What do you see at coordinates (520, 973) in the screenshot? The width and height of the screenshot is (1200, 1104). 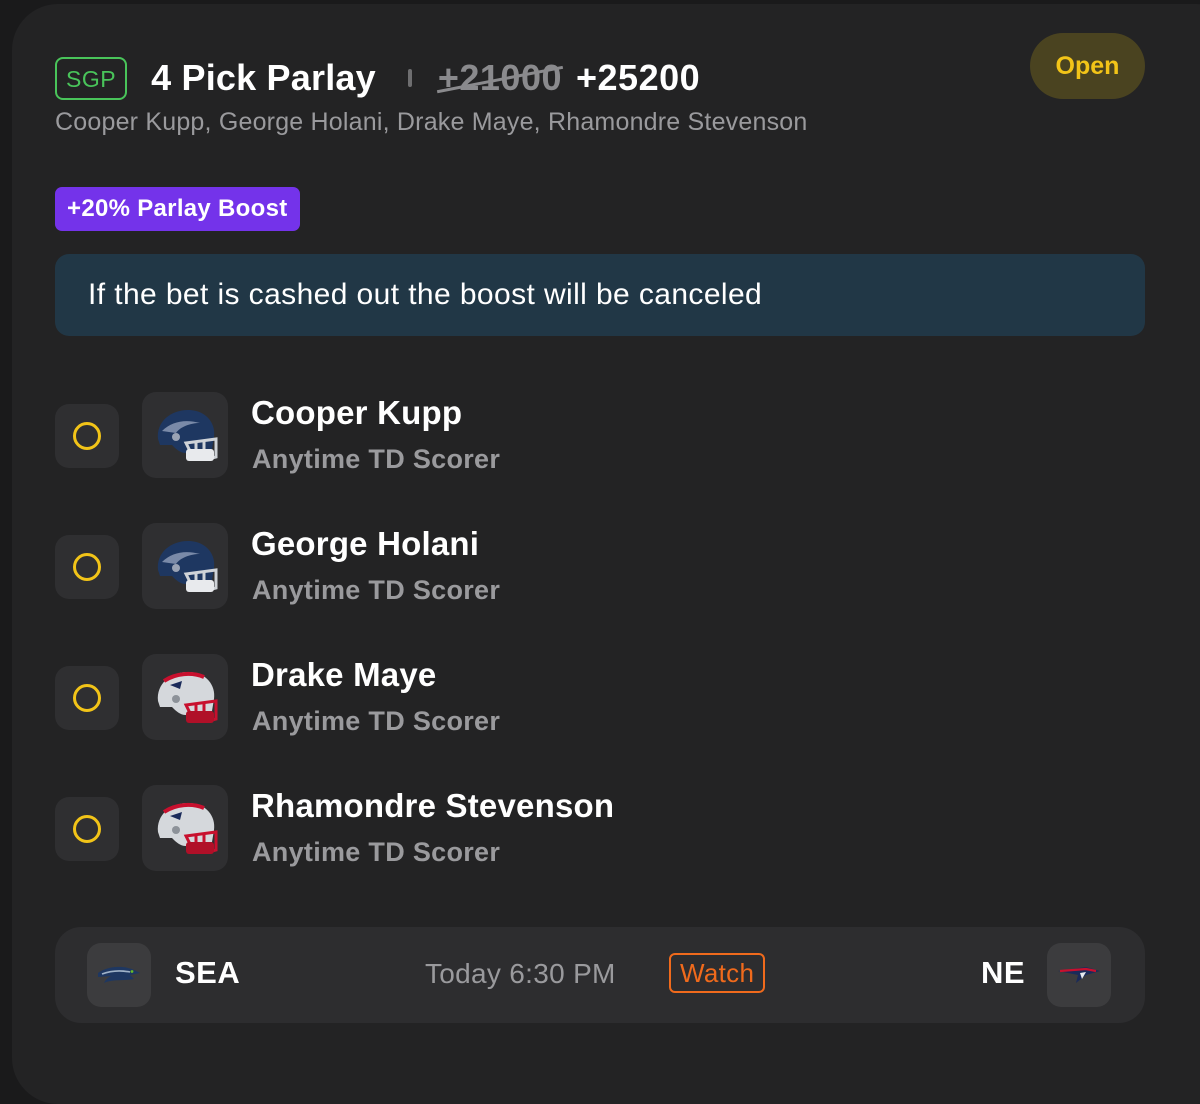 I see `game-time: Today 6:30 PM` at bounding box center [520, 973].